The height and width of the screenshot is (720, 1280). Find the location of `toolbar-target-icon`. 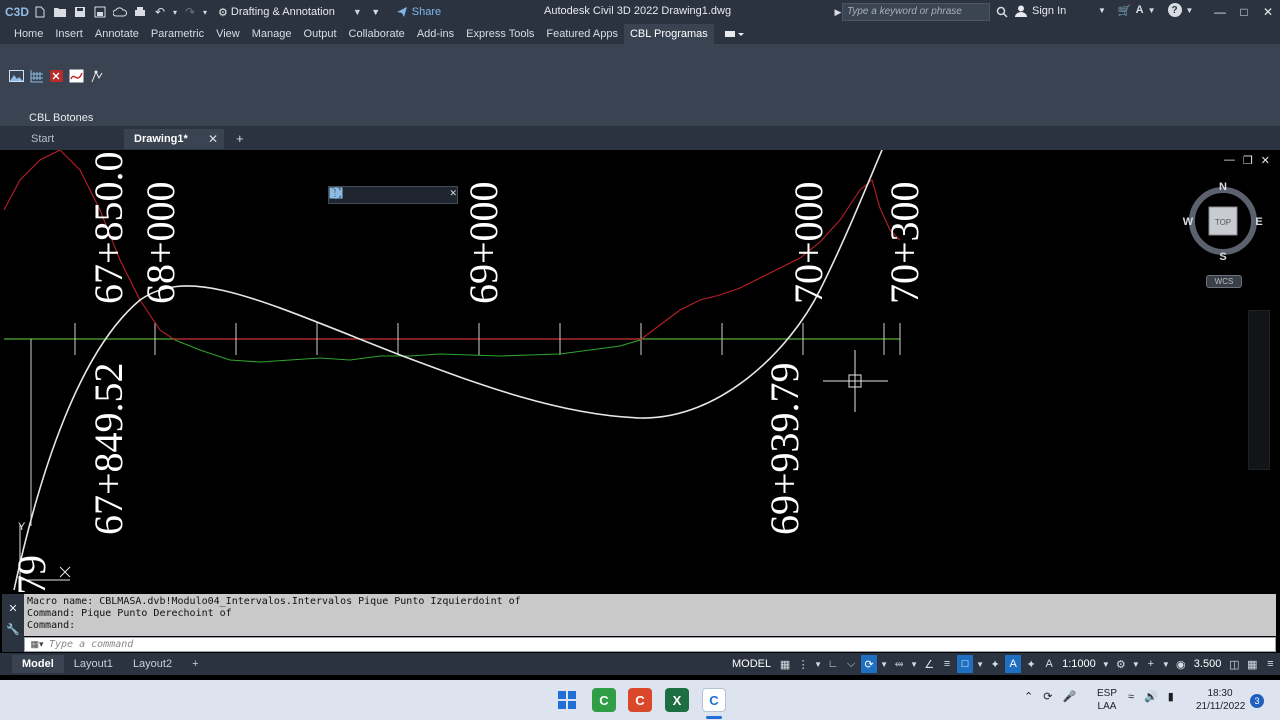

toolbar-target-icon is located at coordinates (388, 194).